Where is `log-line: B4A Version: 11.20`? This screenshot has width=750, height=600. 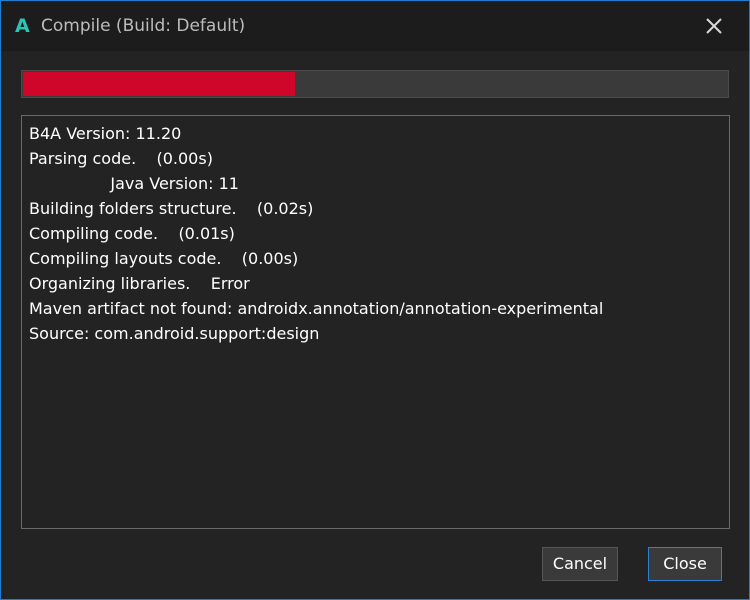 log-line: B4A Version: 11.20 is located at coordinates (105, 133).